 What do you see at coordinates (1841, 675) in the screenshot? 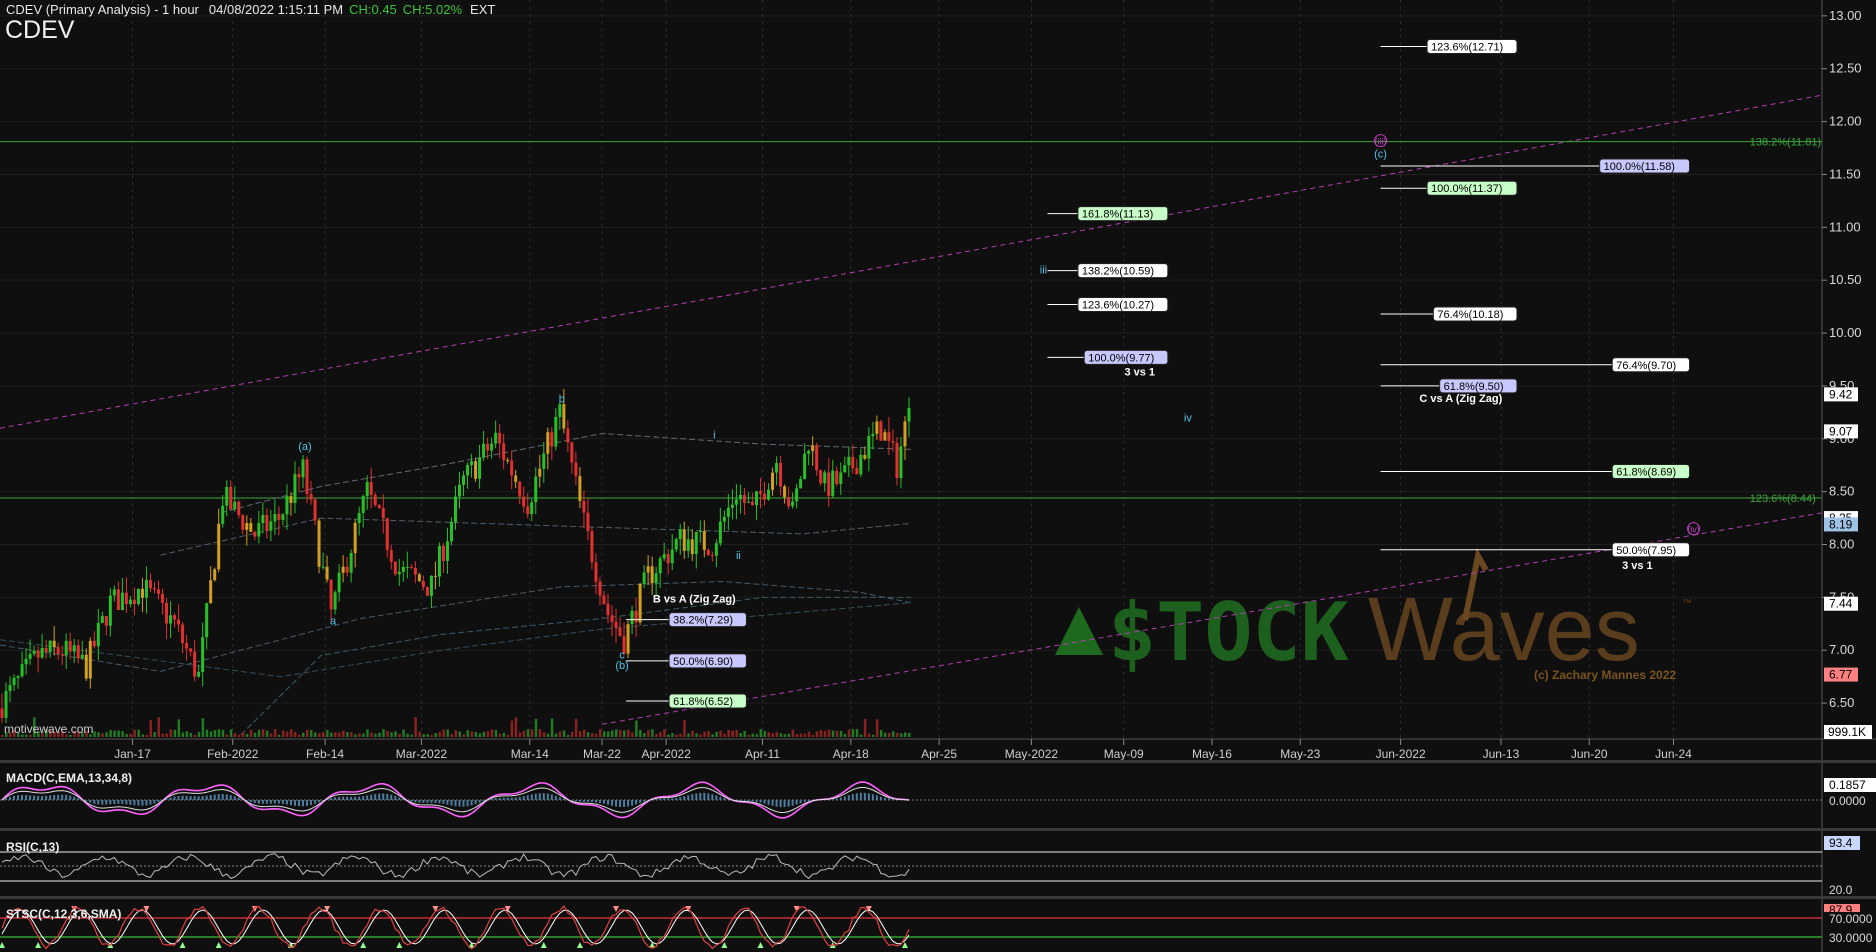
I see `price-badge-label: 6.77` at bounding box center [1841, 675].